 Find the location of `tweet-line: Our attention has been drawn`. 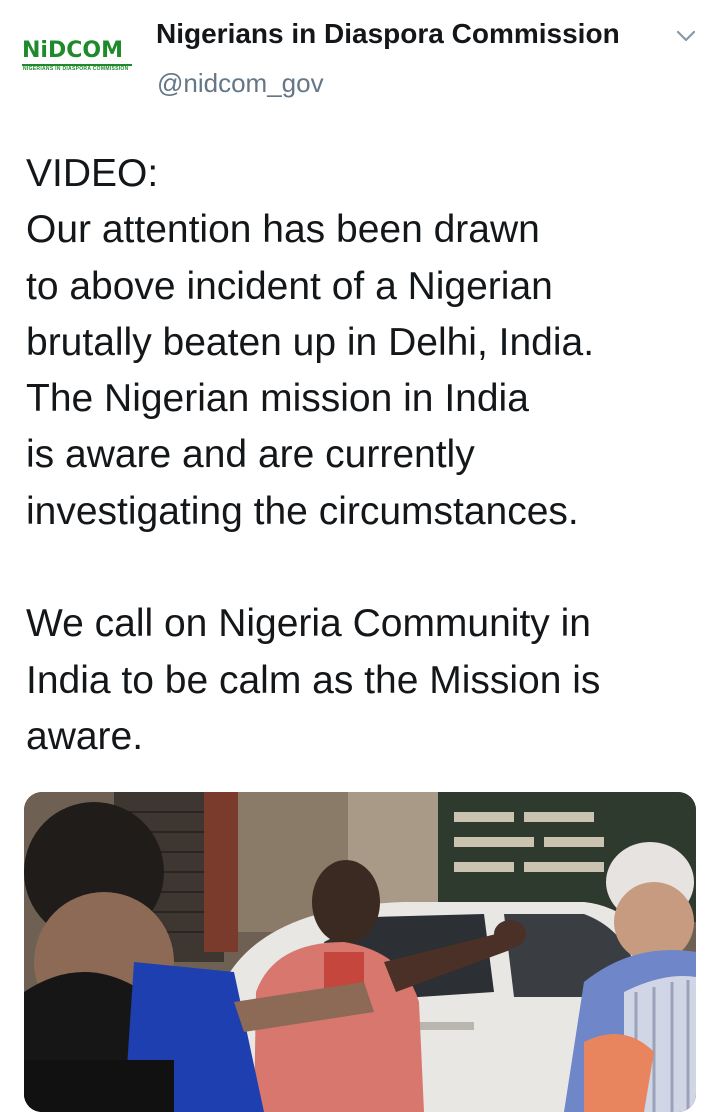

tweet-line: Our attention has been drawn is located at coordinates (283, 230).